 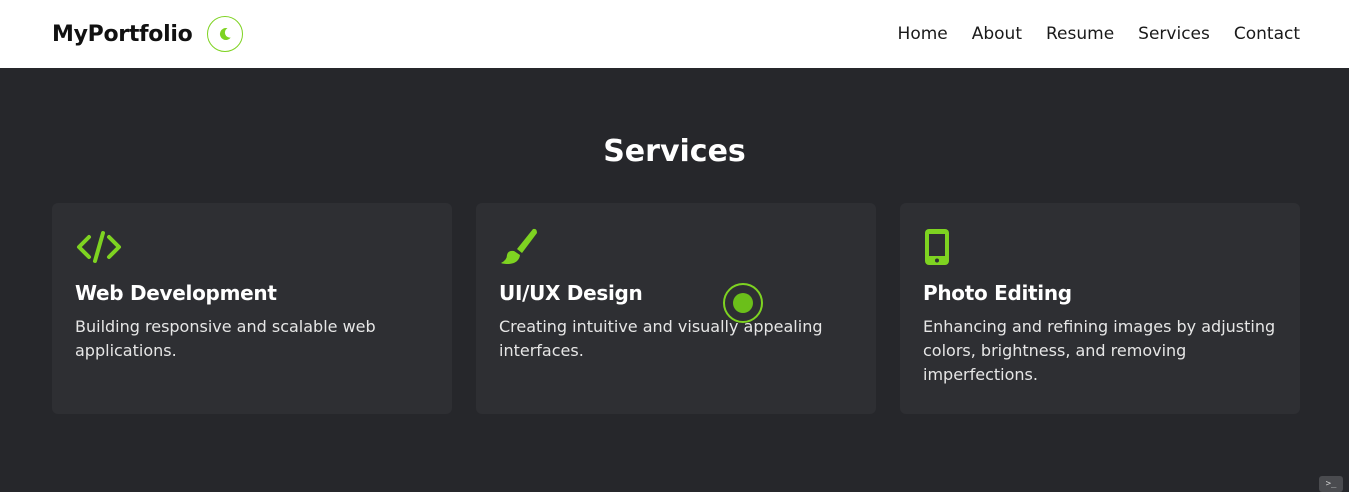 I want to click on section-title: Services, so click(x=674, y=151).